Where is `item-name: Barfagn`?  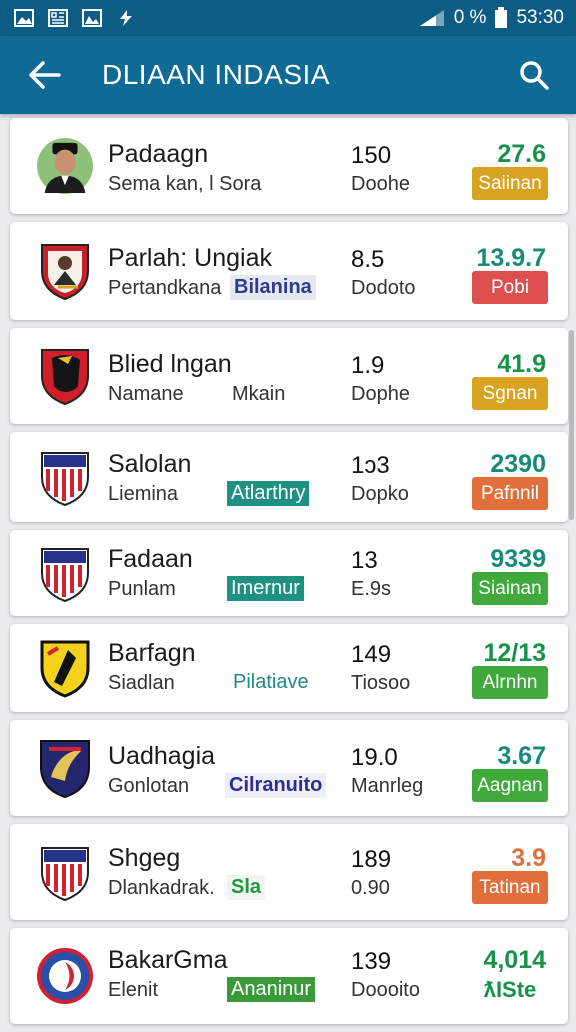
item-name: Barfagn is located at coordinates (152, 653).